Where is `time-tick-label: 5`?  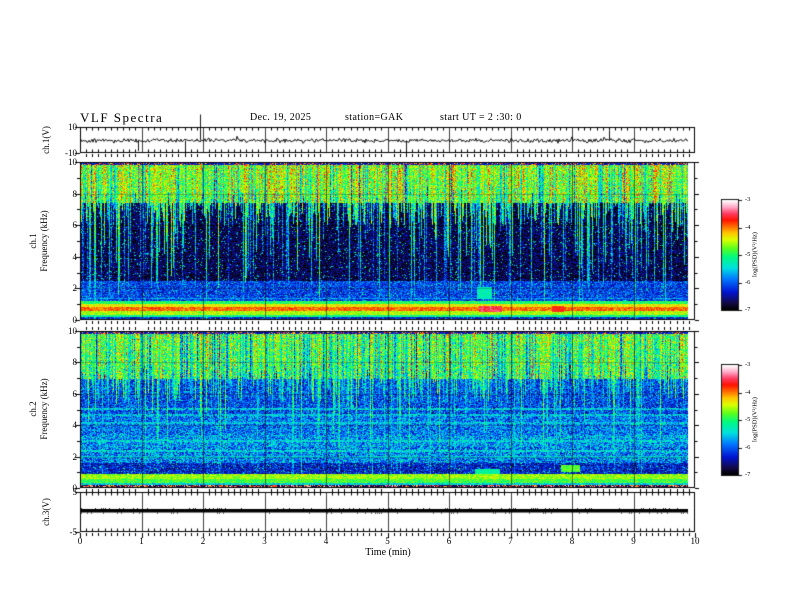 time-tick-label: 5 is located at coordinates (387, 541).